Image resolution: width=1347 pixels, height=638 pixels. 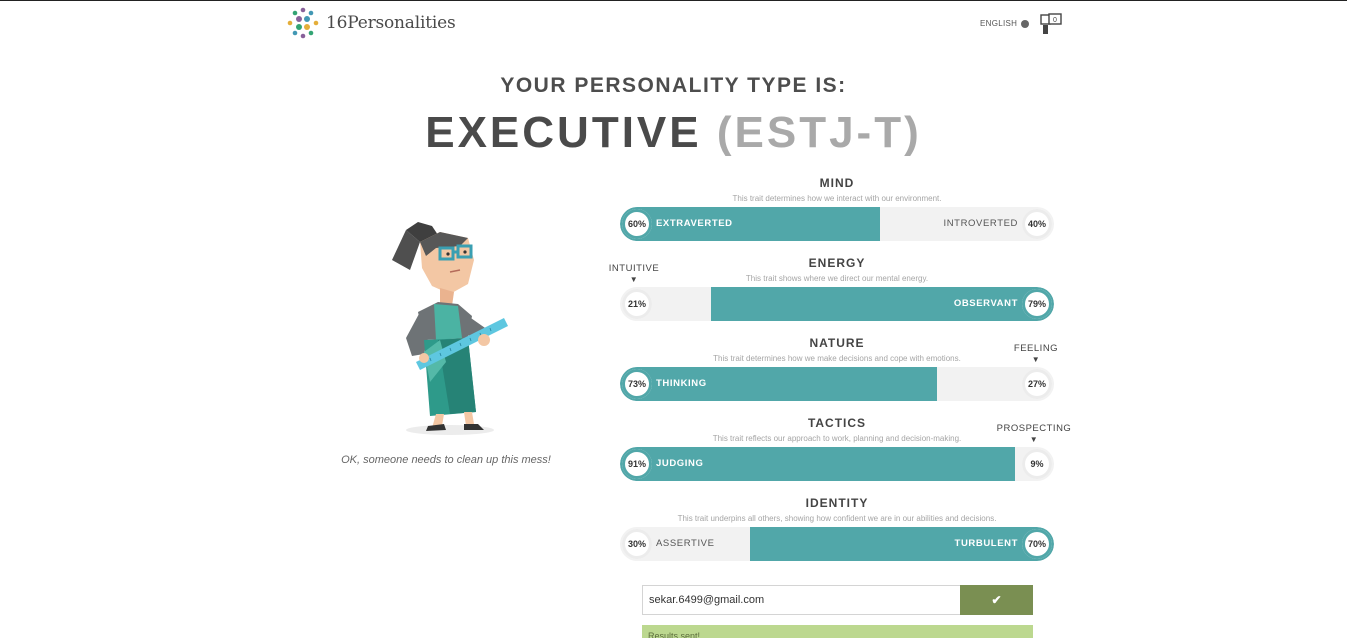 I want to click on right-percent: 27%, so click(x=1037, y=384).